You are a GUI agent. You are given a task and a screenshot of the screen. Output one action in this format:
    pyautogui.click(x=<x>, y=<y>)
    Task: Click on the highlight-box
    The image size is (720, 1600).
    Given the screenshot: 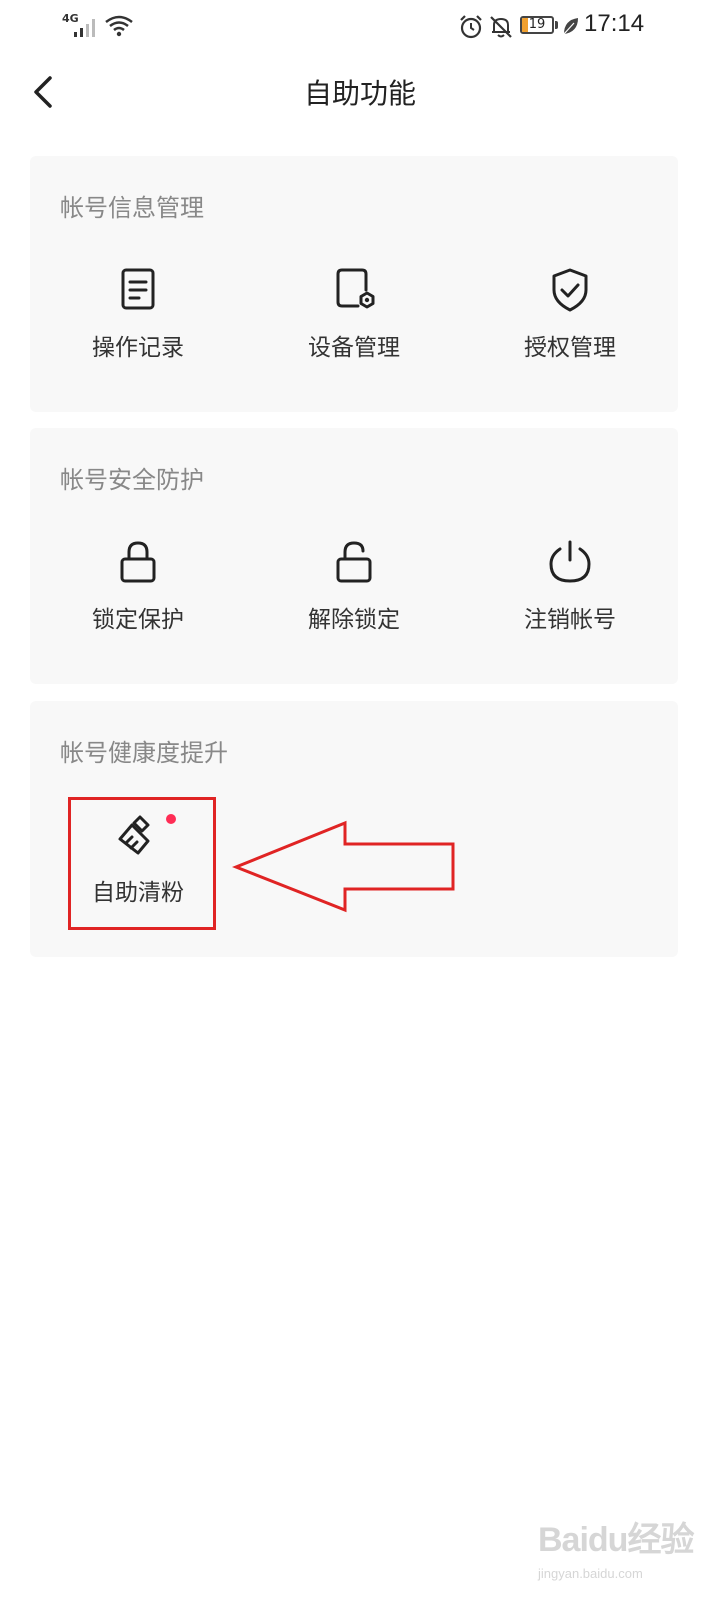 What is the action you would take?
    pyautogui.click(x=142, y=863)
    